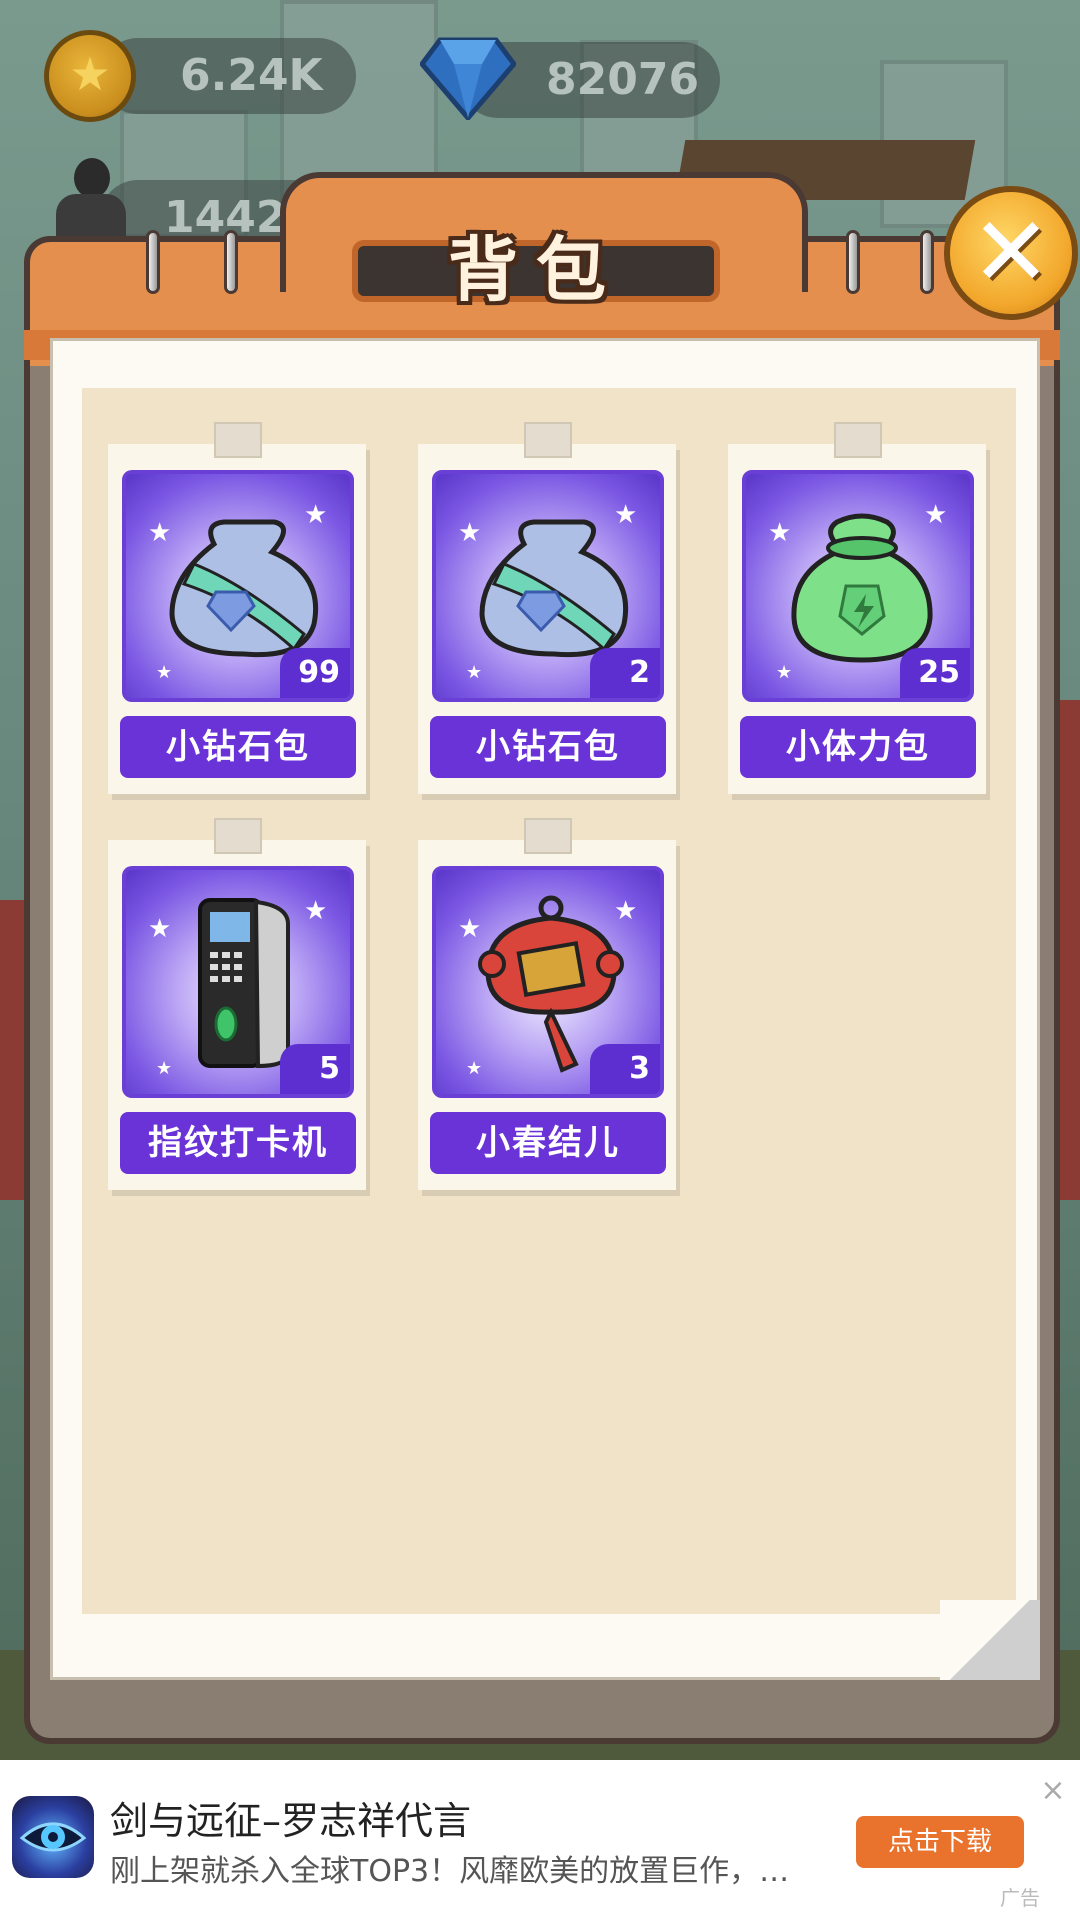  I want to click on item-name: 小春结儿, so click(548, 1143).